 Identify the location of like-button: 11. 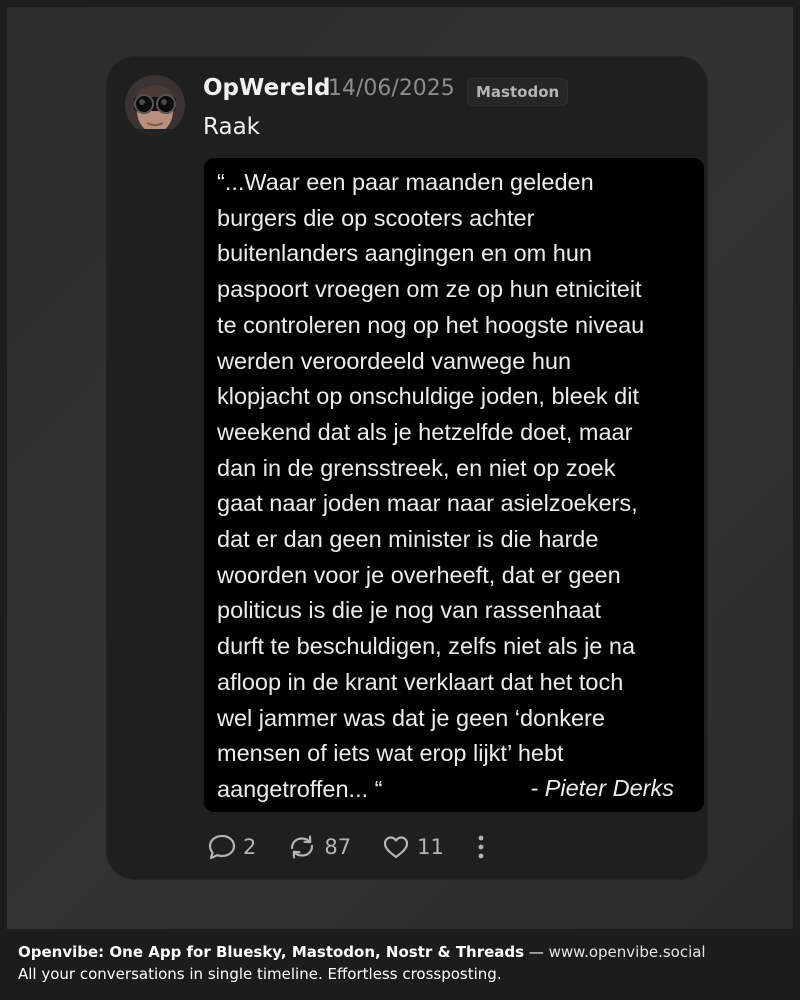
(412, 847).